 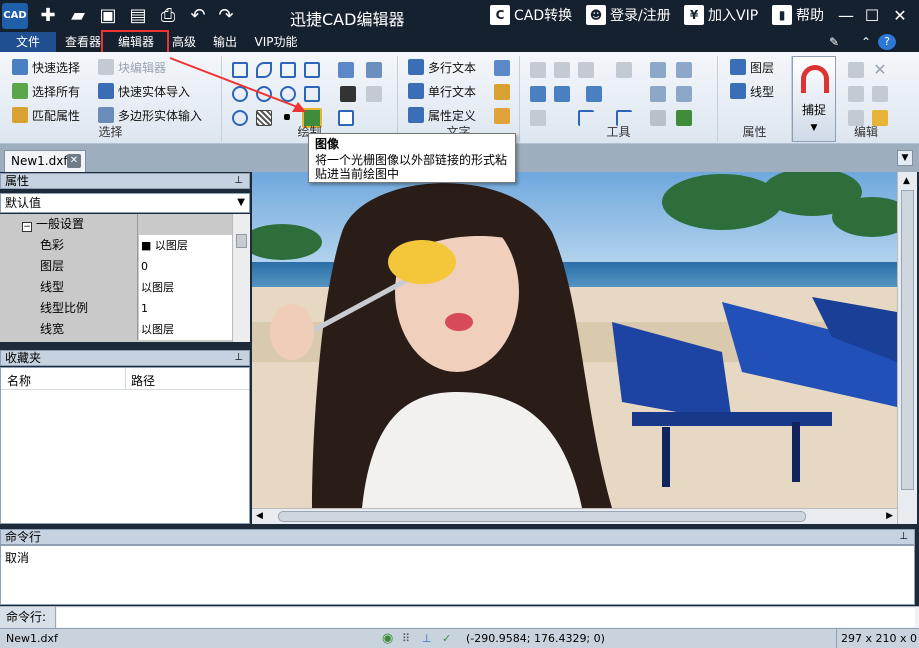 I want to click on delete-icon: ✕, so click(x=880, y=70).